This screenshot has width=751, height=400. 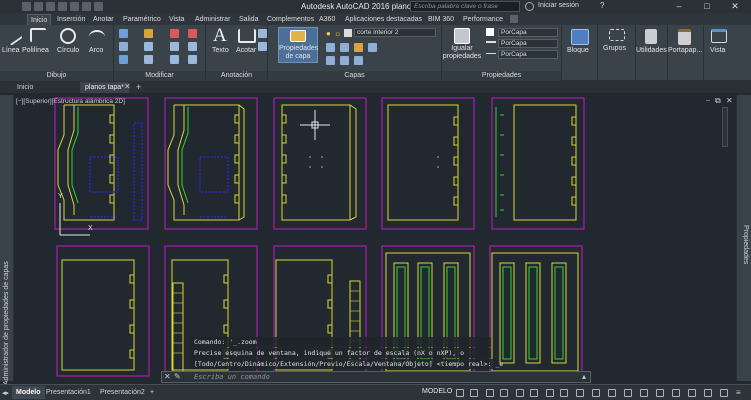 What do you see at coordinates (376, 377) in the screenshot?
I see `command-line: ✕ ✎ Escriba un comando ▴` at bounding box center [376, 377].